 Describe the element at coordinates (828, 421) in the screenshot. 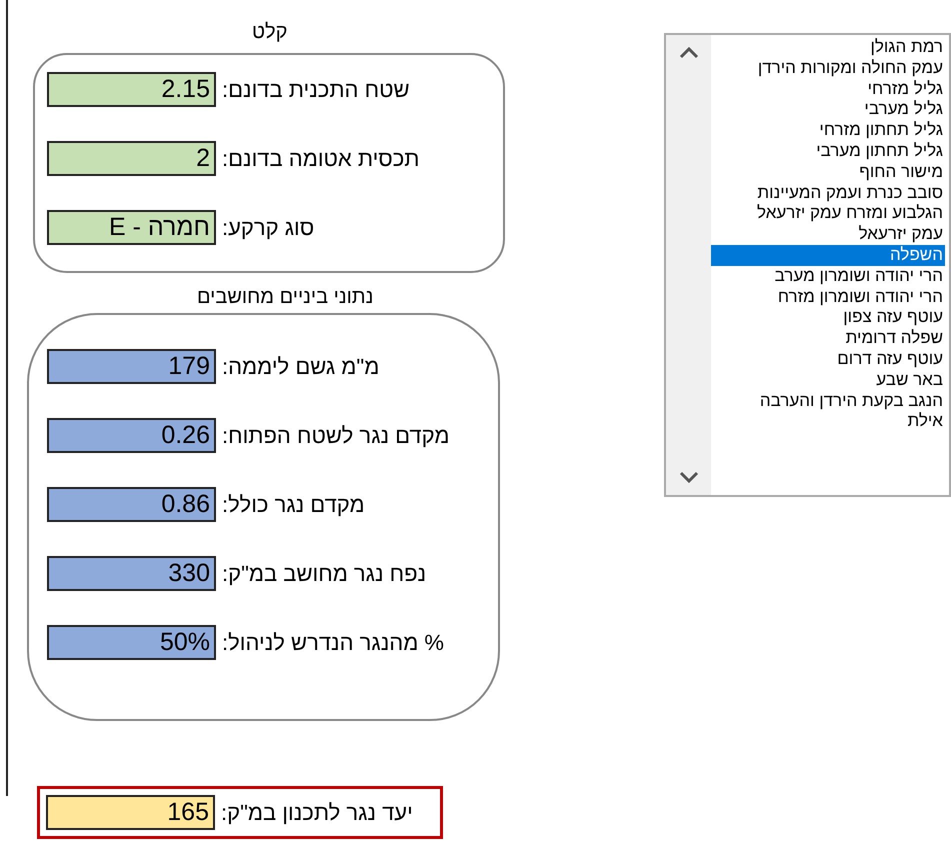

I see `list-item: אילת` at that location.